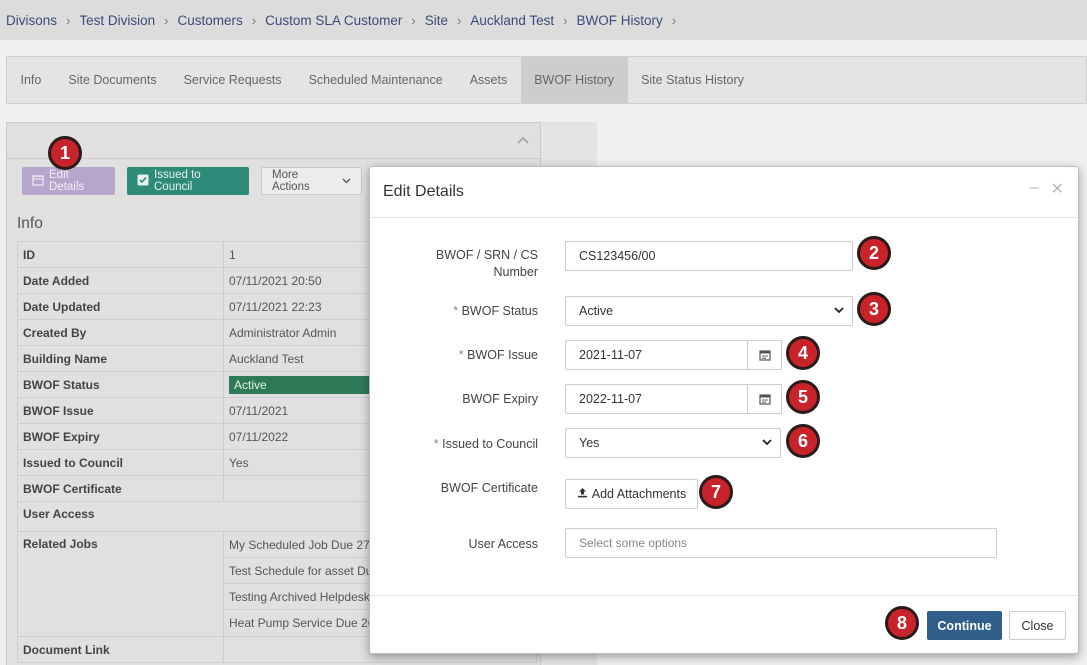 The image size is (1087, 665). I want to click on close-button: Close, so click(1037, 625).